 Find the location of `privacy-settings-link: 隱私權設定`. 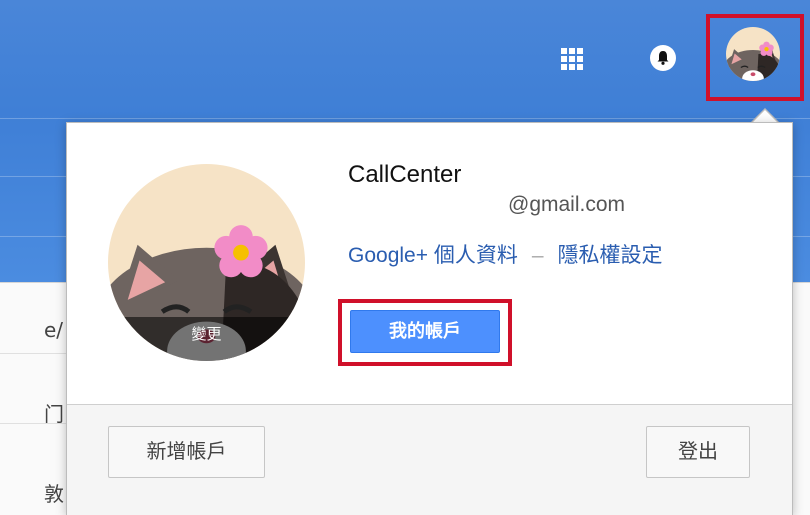

privacy-settings-link: 隱私權設定 is located at coordinates (610, 255).